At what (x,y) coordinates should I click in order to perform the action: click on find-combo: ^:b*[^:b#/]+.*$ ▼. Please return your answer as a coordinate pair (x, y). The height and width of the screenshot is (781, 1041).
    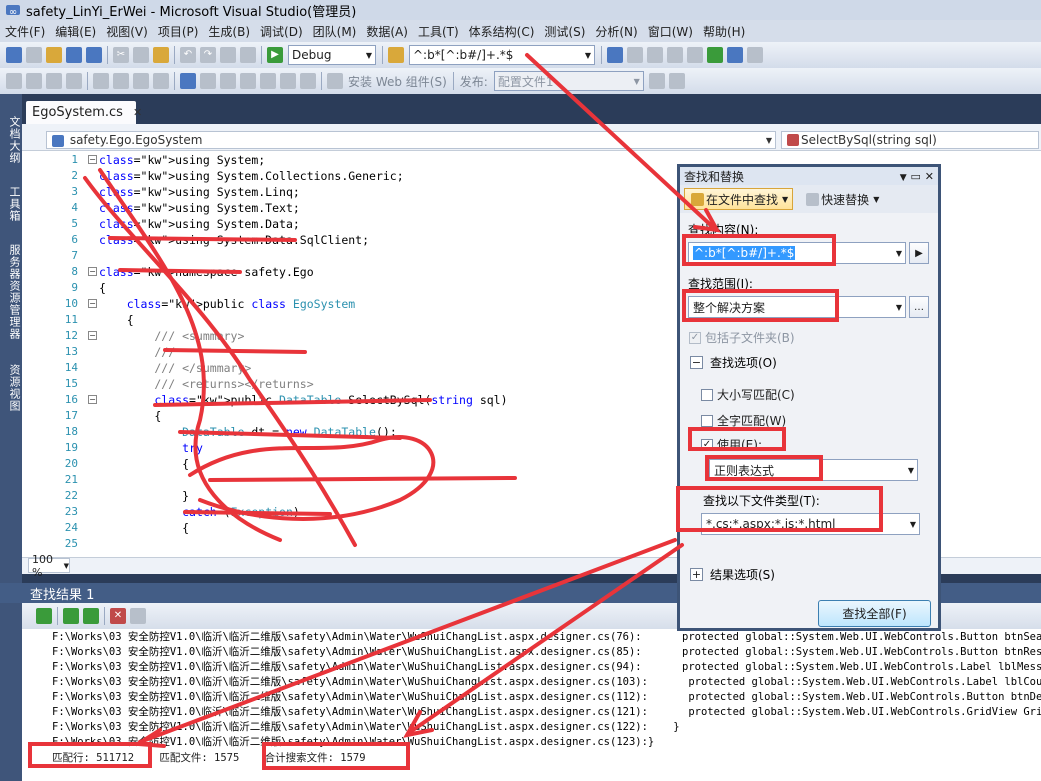
    Looking at the image, I should click on (502, 55).